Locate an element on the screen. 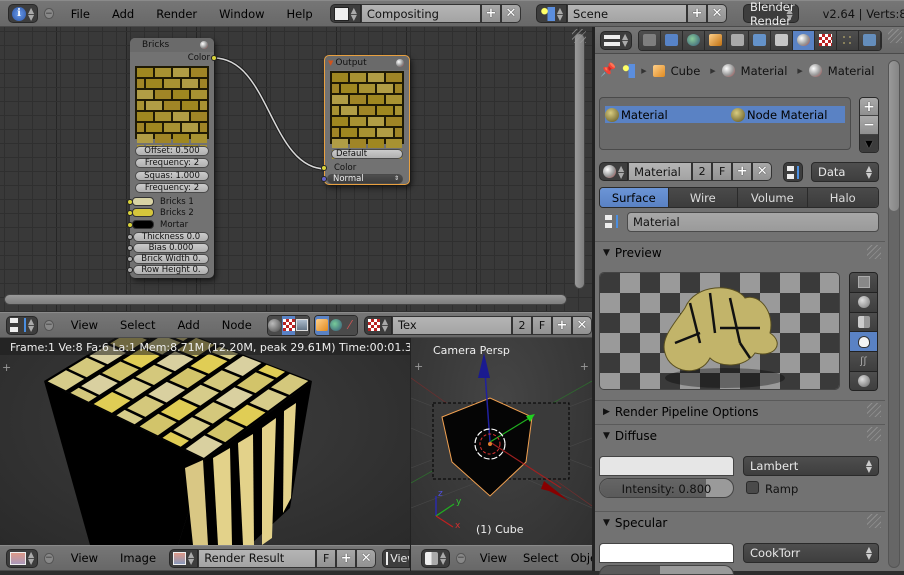  mortar-color-swatch is located at coordinates (143, 224).